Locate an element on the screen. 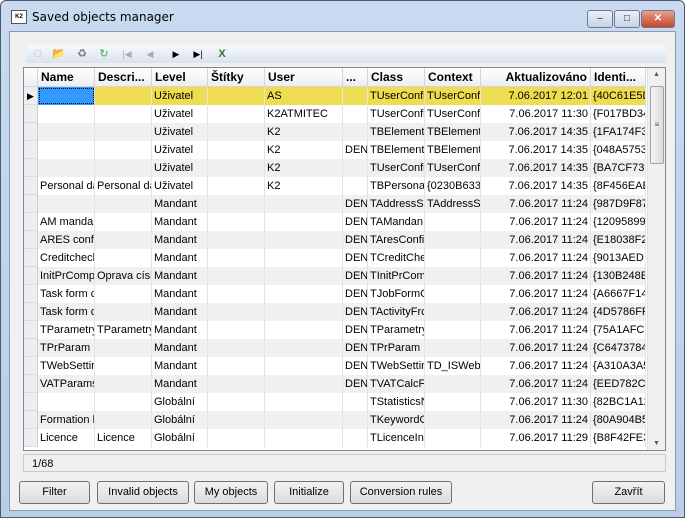 The image size is (685, 518). delete-icon: ♻ is located at coordinates (82, 54).